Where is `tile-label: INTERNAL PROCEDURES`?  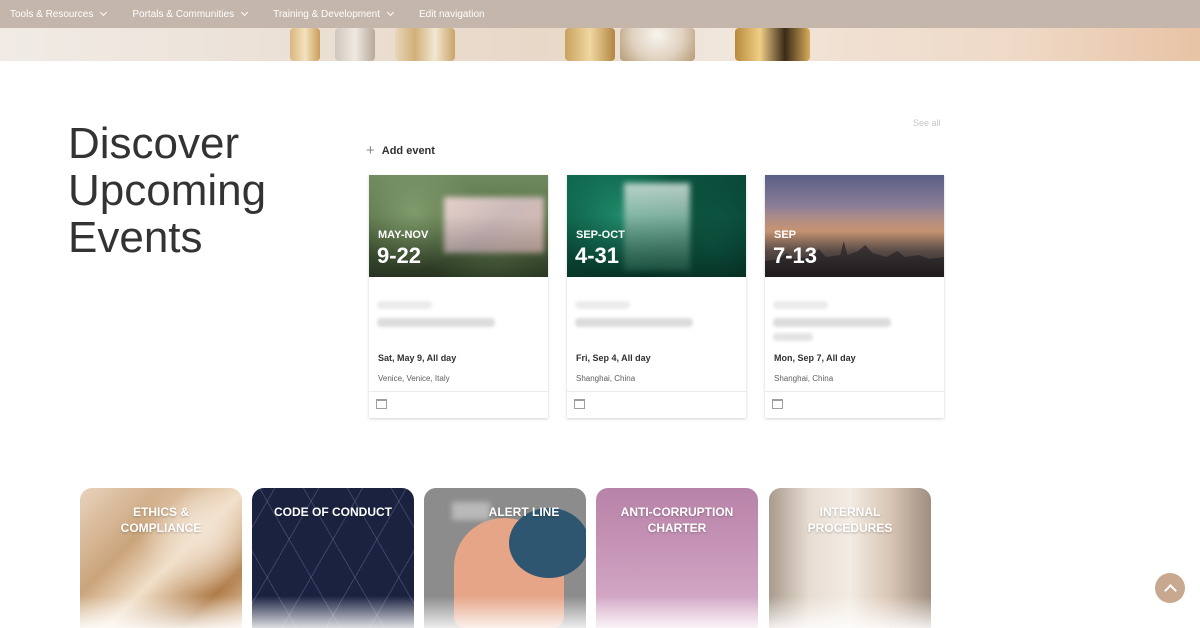
tile-label: INTERNAL PROCEDURES is located at coordinates (850, 520).